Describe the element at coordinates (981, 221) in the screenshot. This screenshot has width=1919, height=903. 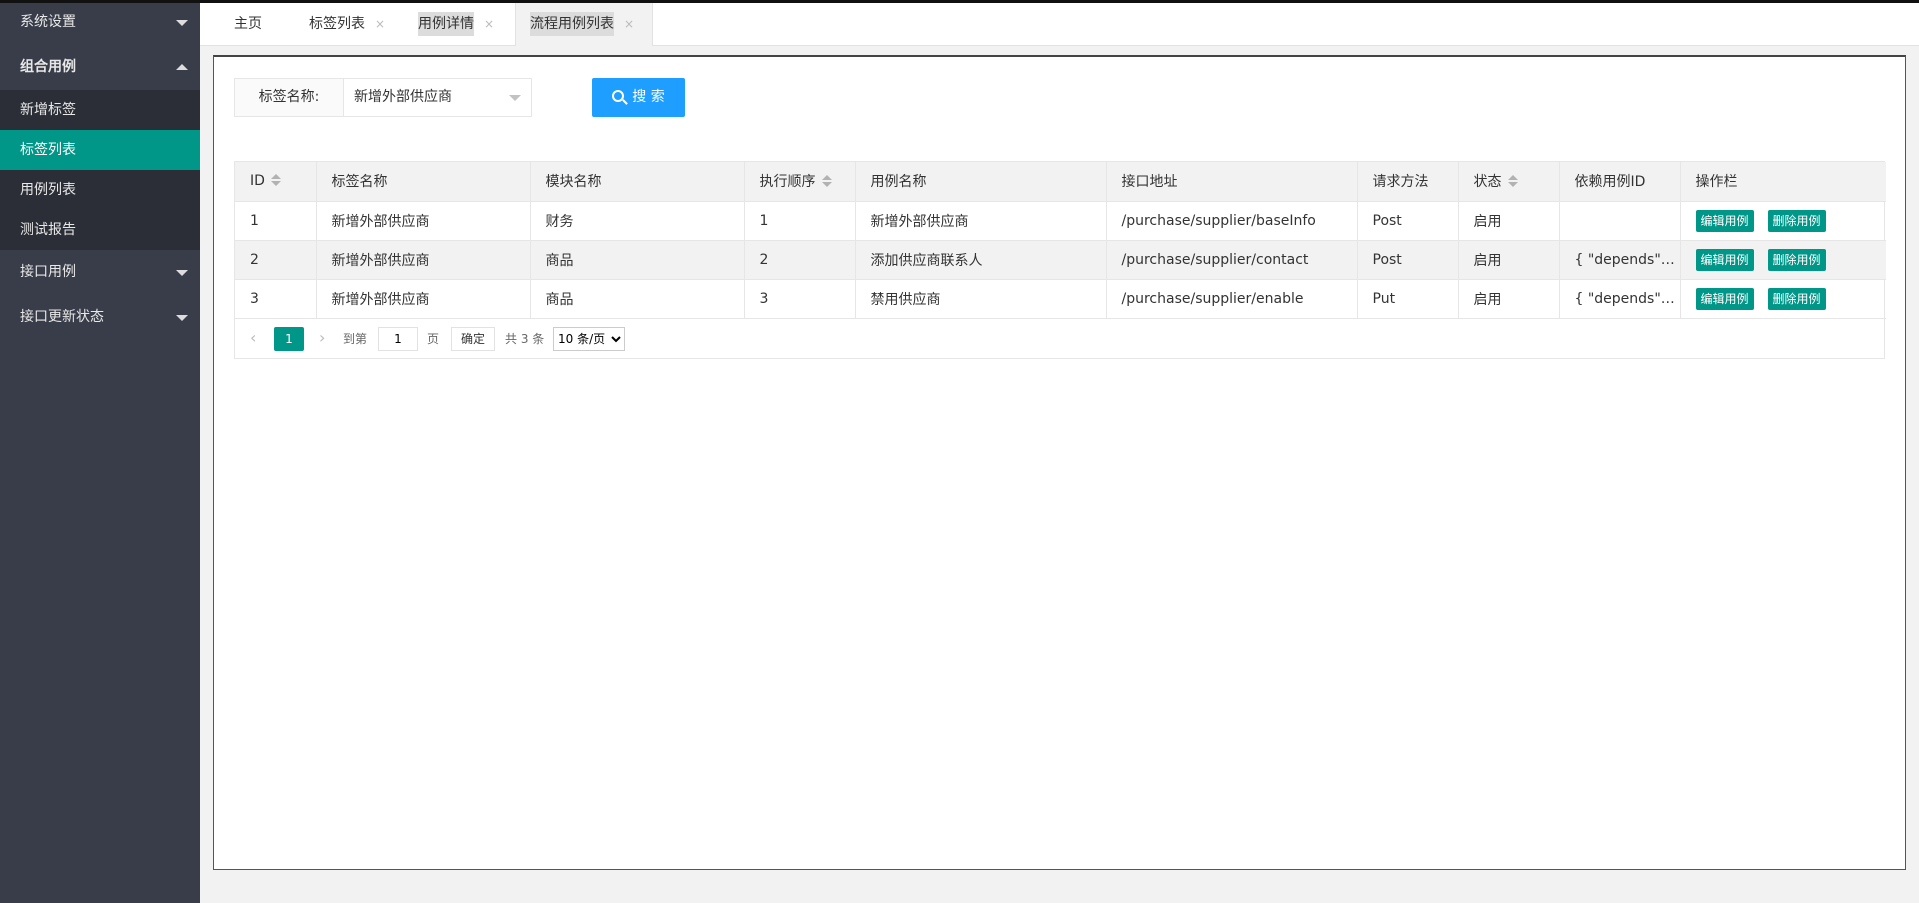
I see `cell-case-name: 新增外部供应商` at that location.